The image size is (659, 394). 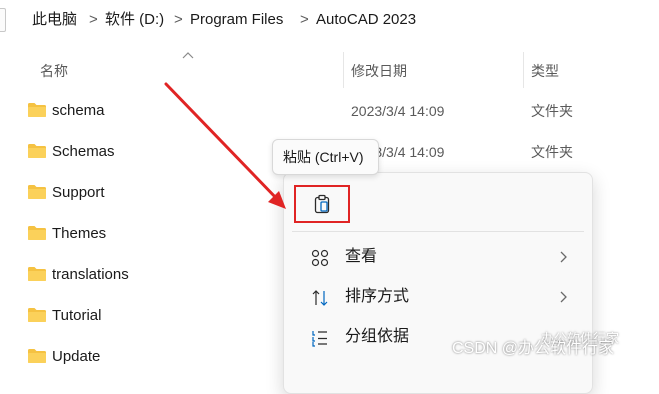 I want to click on file-modified: 2023/3/4 14:09, so click(x=398, y=111).